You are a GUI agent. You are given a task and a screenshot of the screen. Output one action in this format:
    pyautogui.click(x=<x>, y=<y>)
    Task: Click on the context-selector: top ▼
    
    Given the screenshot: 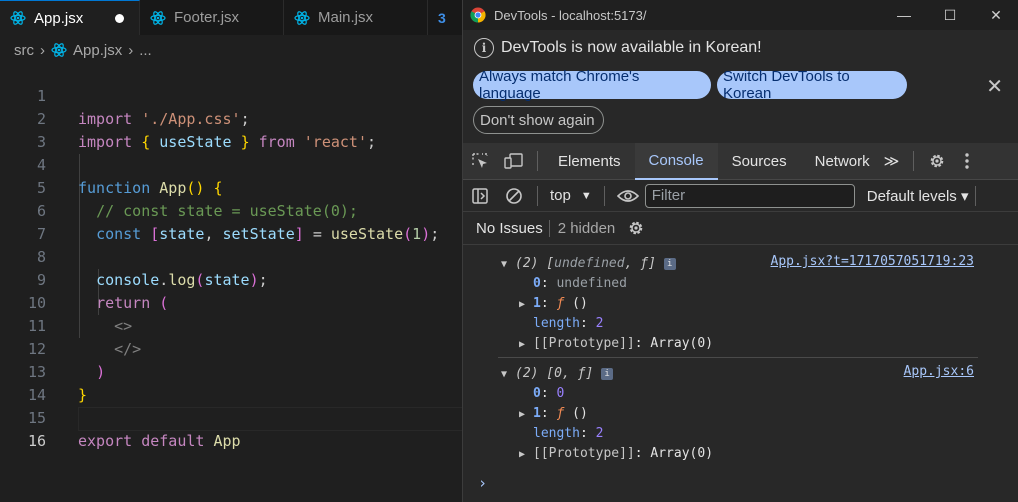 What is the action you would take?
    pyautogui.click(x=571, y=195)
    